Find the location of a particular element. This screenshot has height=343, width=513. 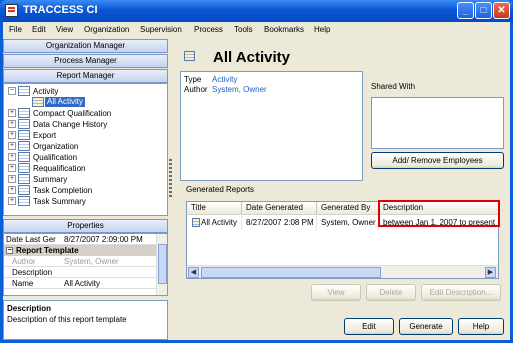

tree-item-label: Compact Qualification is located at coordinates (72, 113).